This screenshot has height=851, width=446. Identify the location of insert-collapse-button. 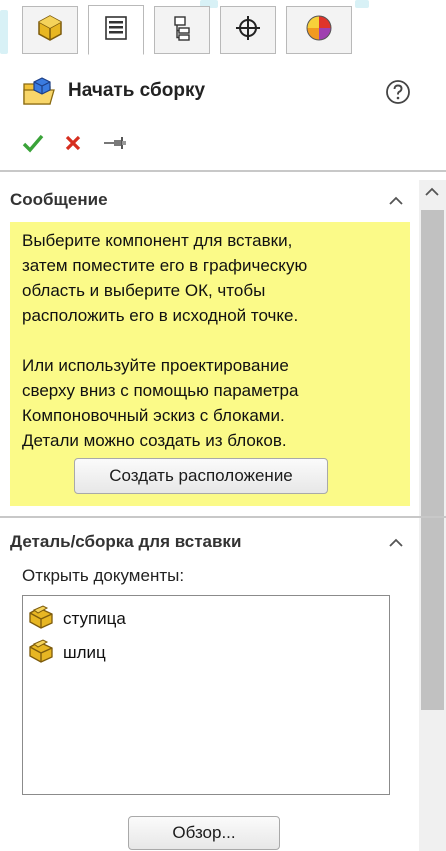
(396, 544).